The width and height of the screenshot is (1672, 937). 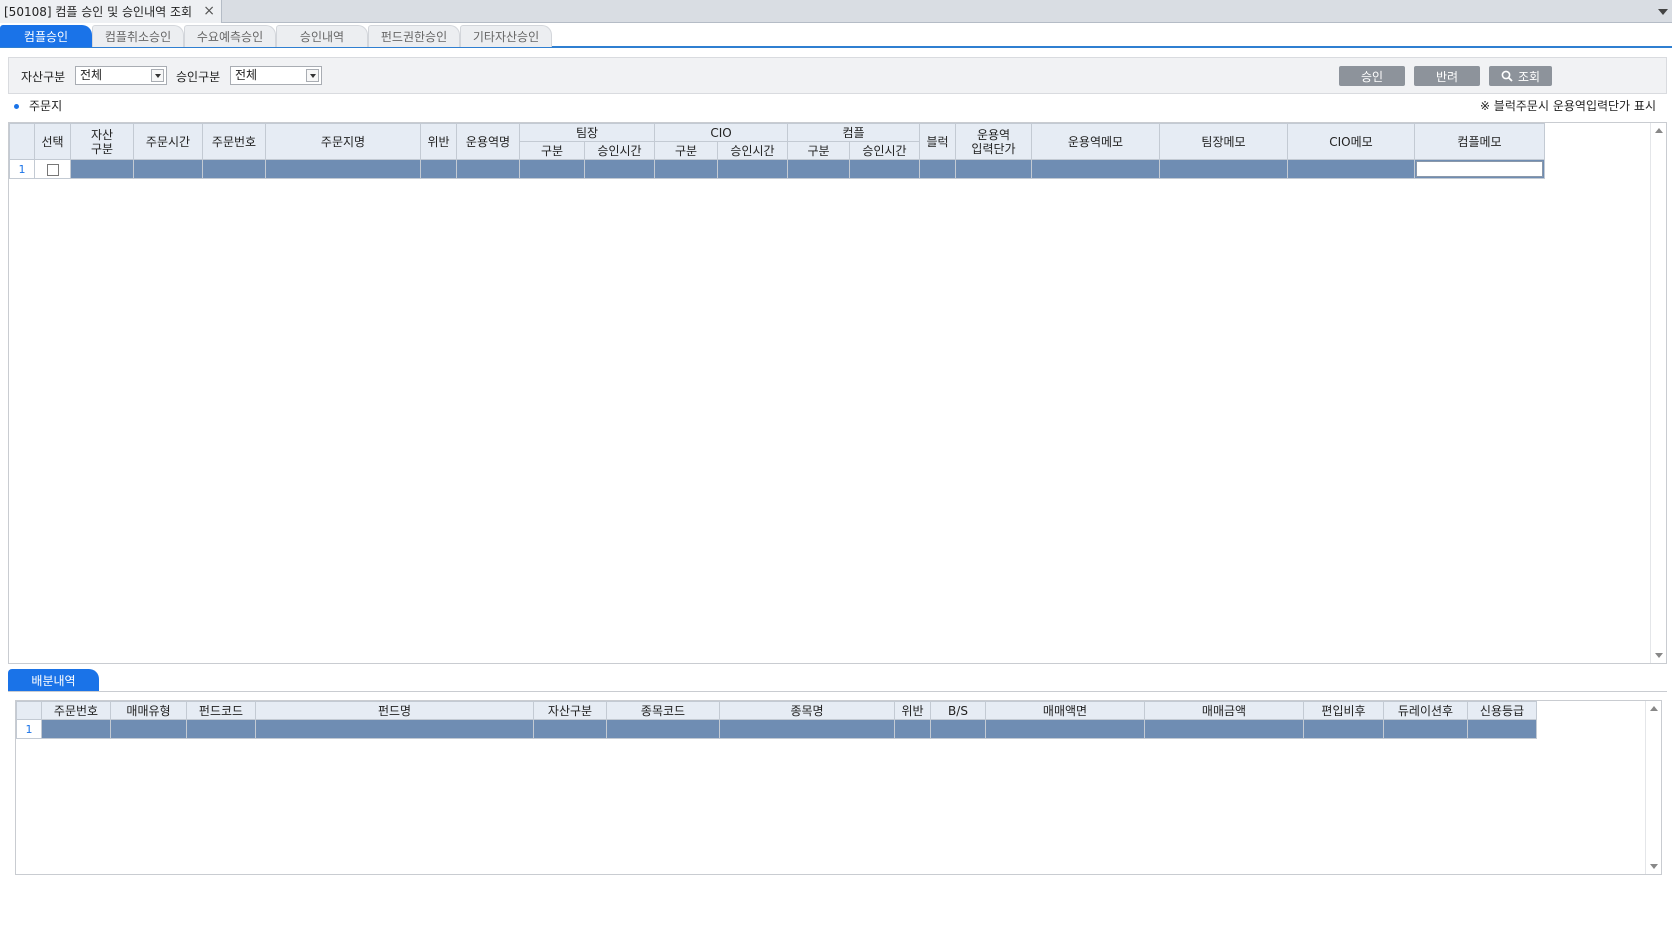 I want to click on filter-bar: 자산구분 전체 승인구분 전체 승인 반려 조회, so click(x=837, y=75).